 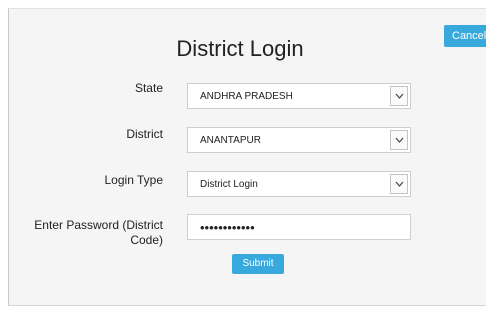 What do you see at coordinates (144, 134) in the screenshot?
I see `district-label: District` at bounding box center [144, 134].